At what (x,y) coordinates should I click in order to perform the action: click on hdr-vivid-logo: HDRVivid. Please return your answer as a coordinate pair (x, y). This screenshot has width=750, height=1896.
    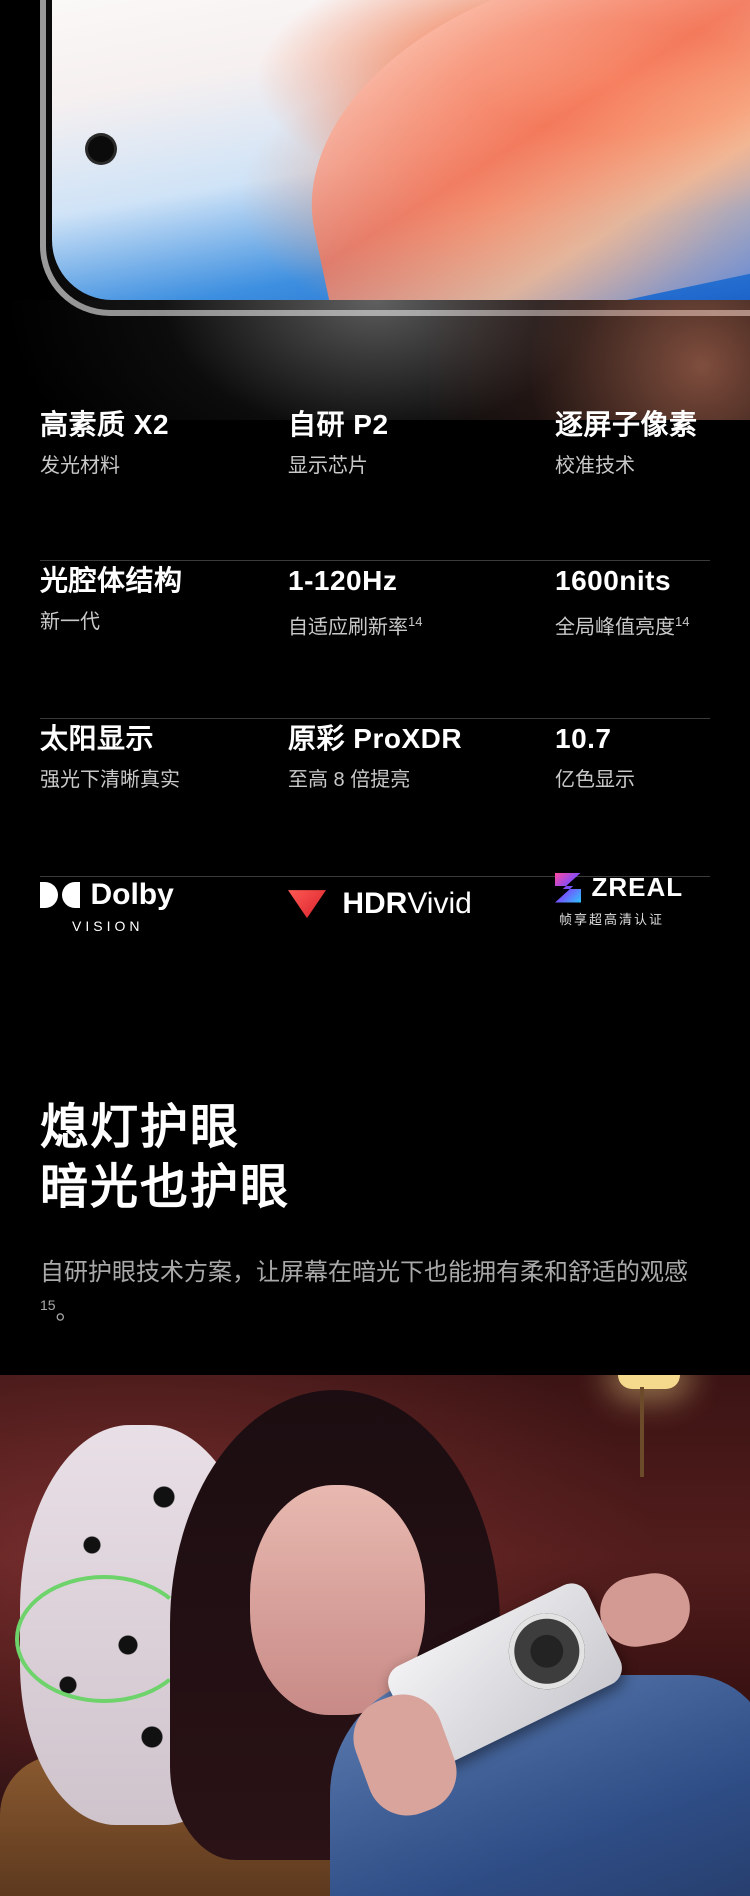
    Looking at the image, I should click on (380, 903).